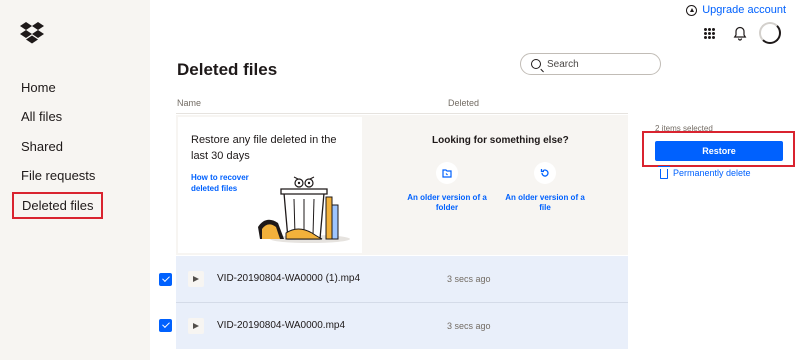 The image size is (800, 360). Describe the element at coordinates (41, 116) in the screenshot. I see `sidebar-item-all-files: All files` at that location.